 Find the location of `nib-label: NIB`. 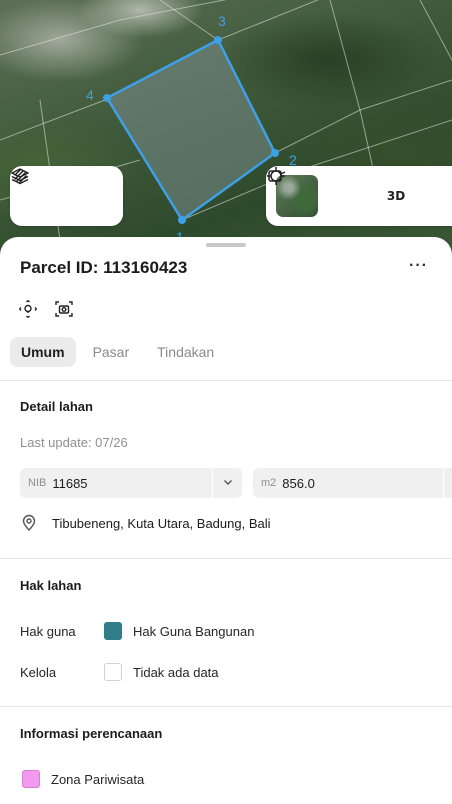

nib-label: NIB is located at coordinates (37, 483).